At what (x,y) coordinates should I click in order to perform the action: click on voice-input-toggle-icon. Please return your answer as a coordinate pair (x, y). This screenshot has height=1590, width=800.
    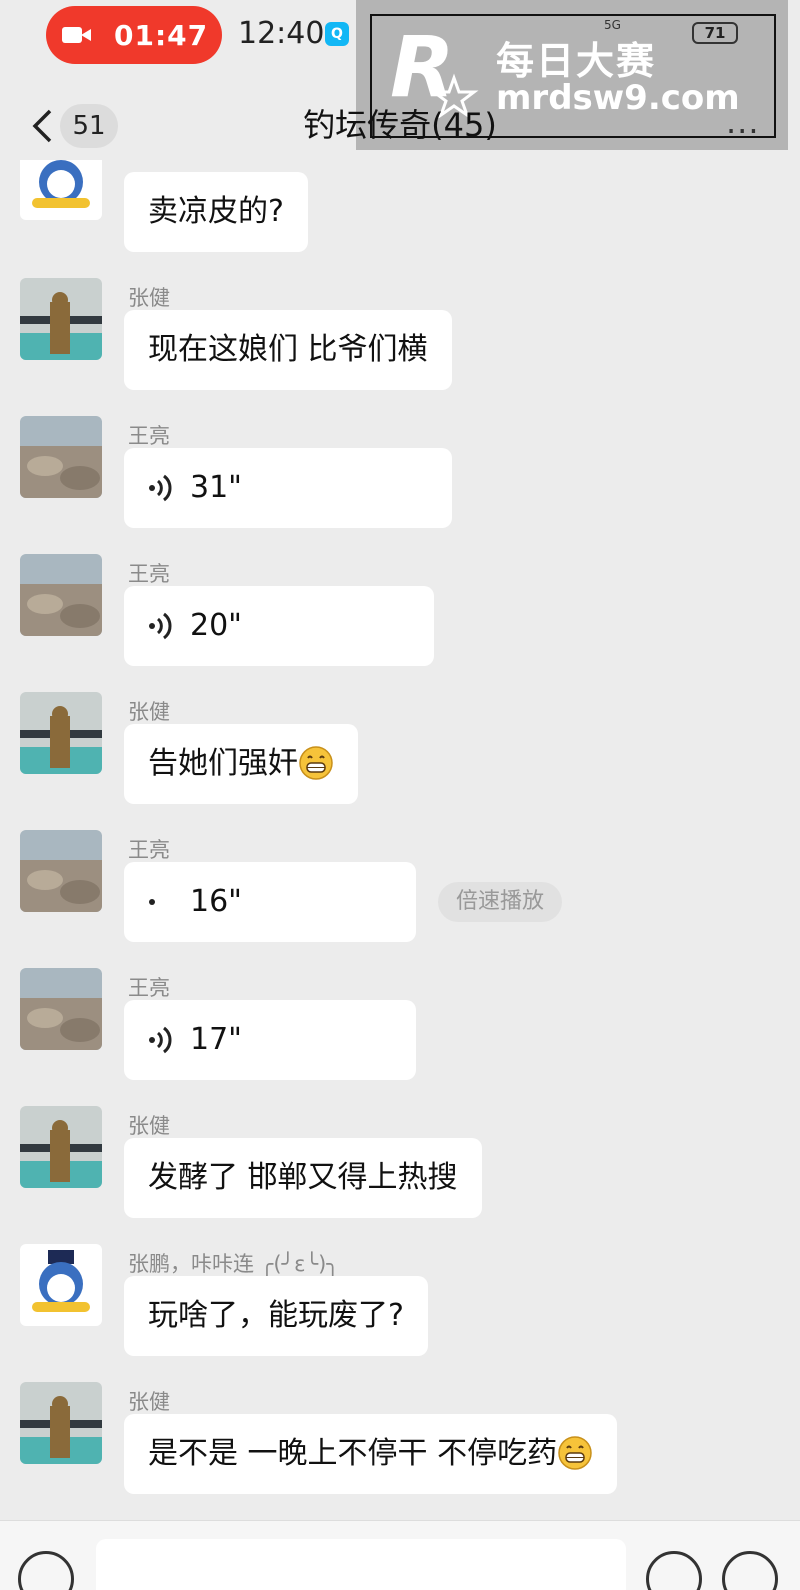
    Looking at the image, I should click on (46, 1570).